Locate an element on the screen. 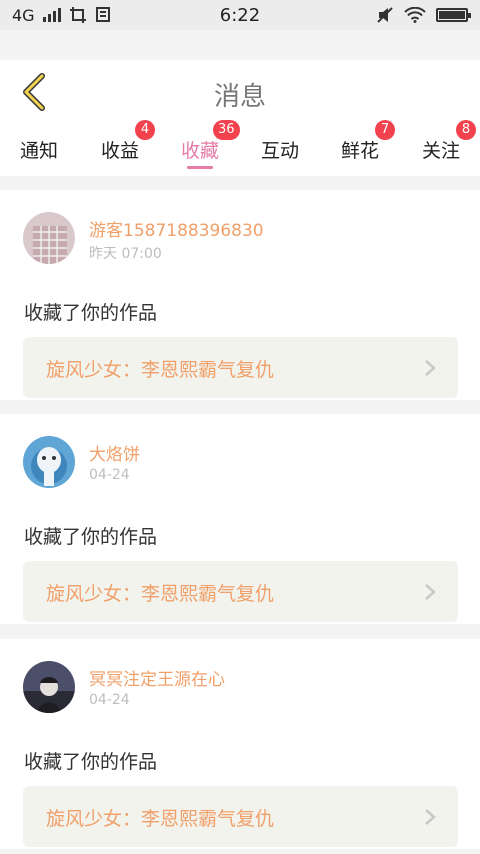  tab-label: 通知 is located at coordinates (38, 151).